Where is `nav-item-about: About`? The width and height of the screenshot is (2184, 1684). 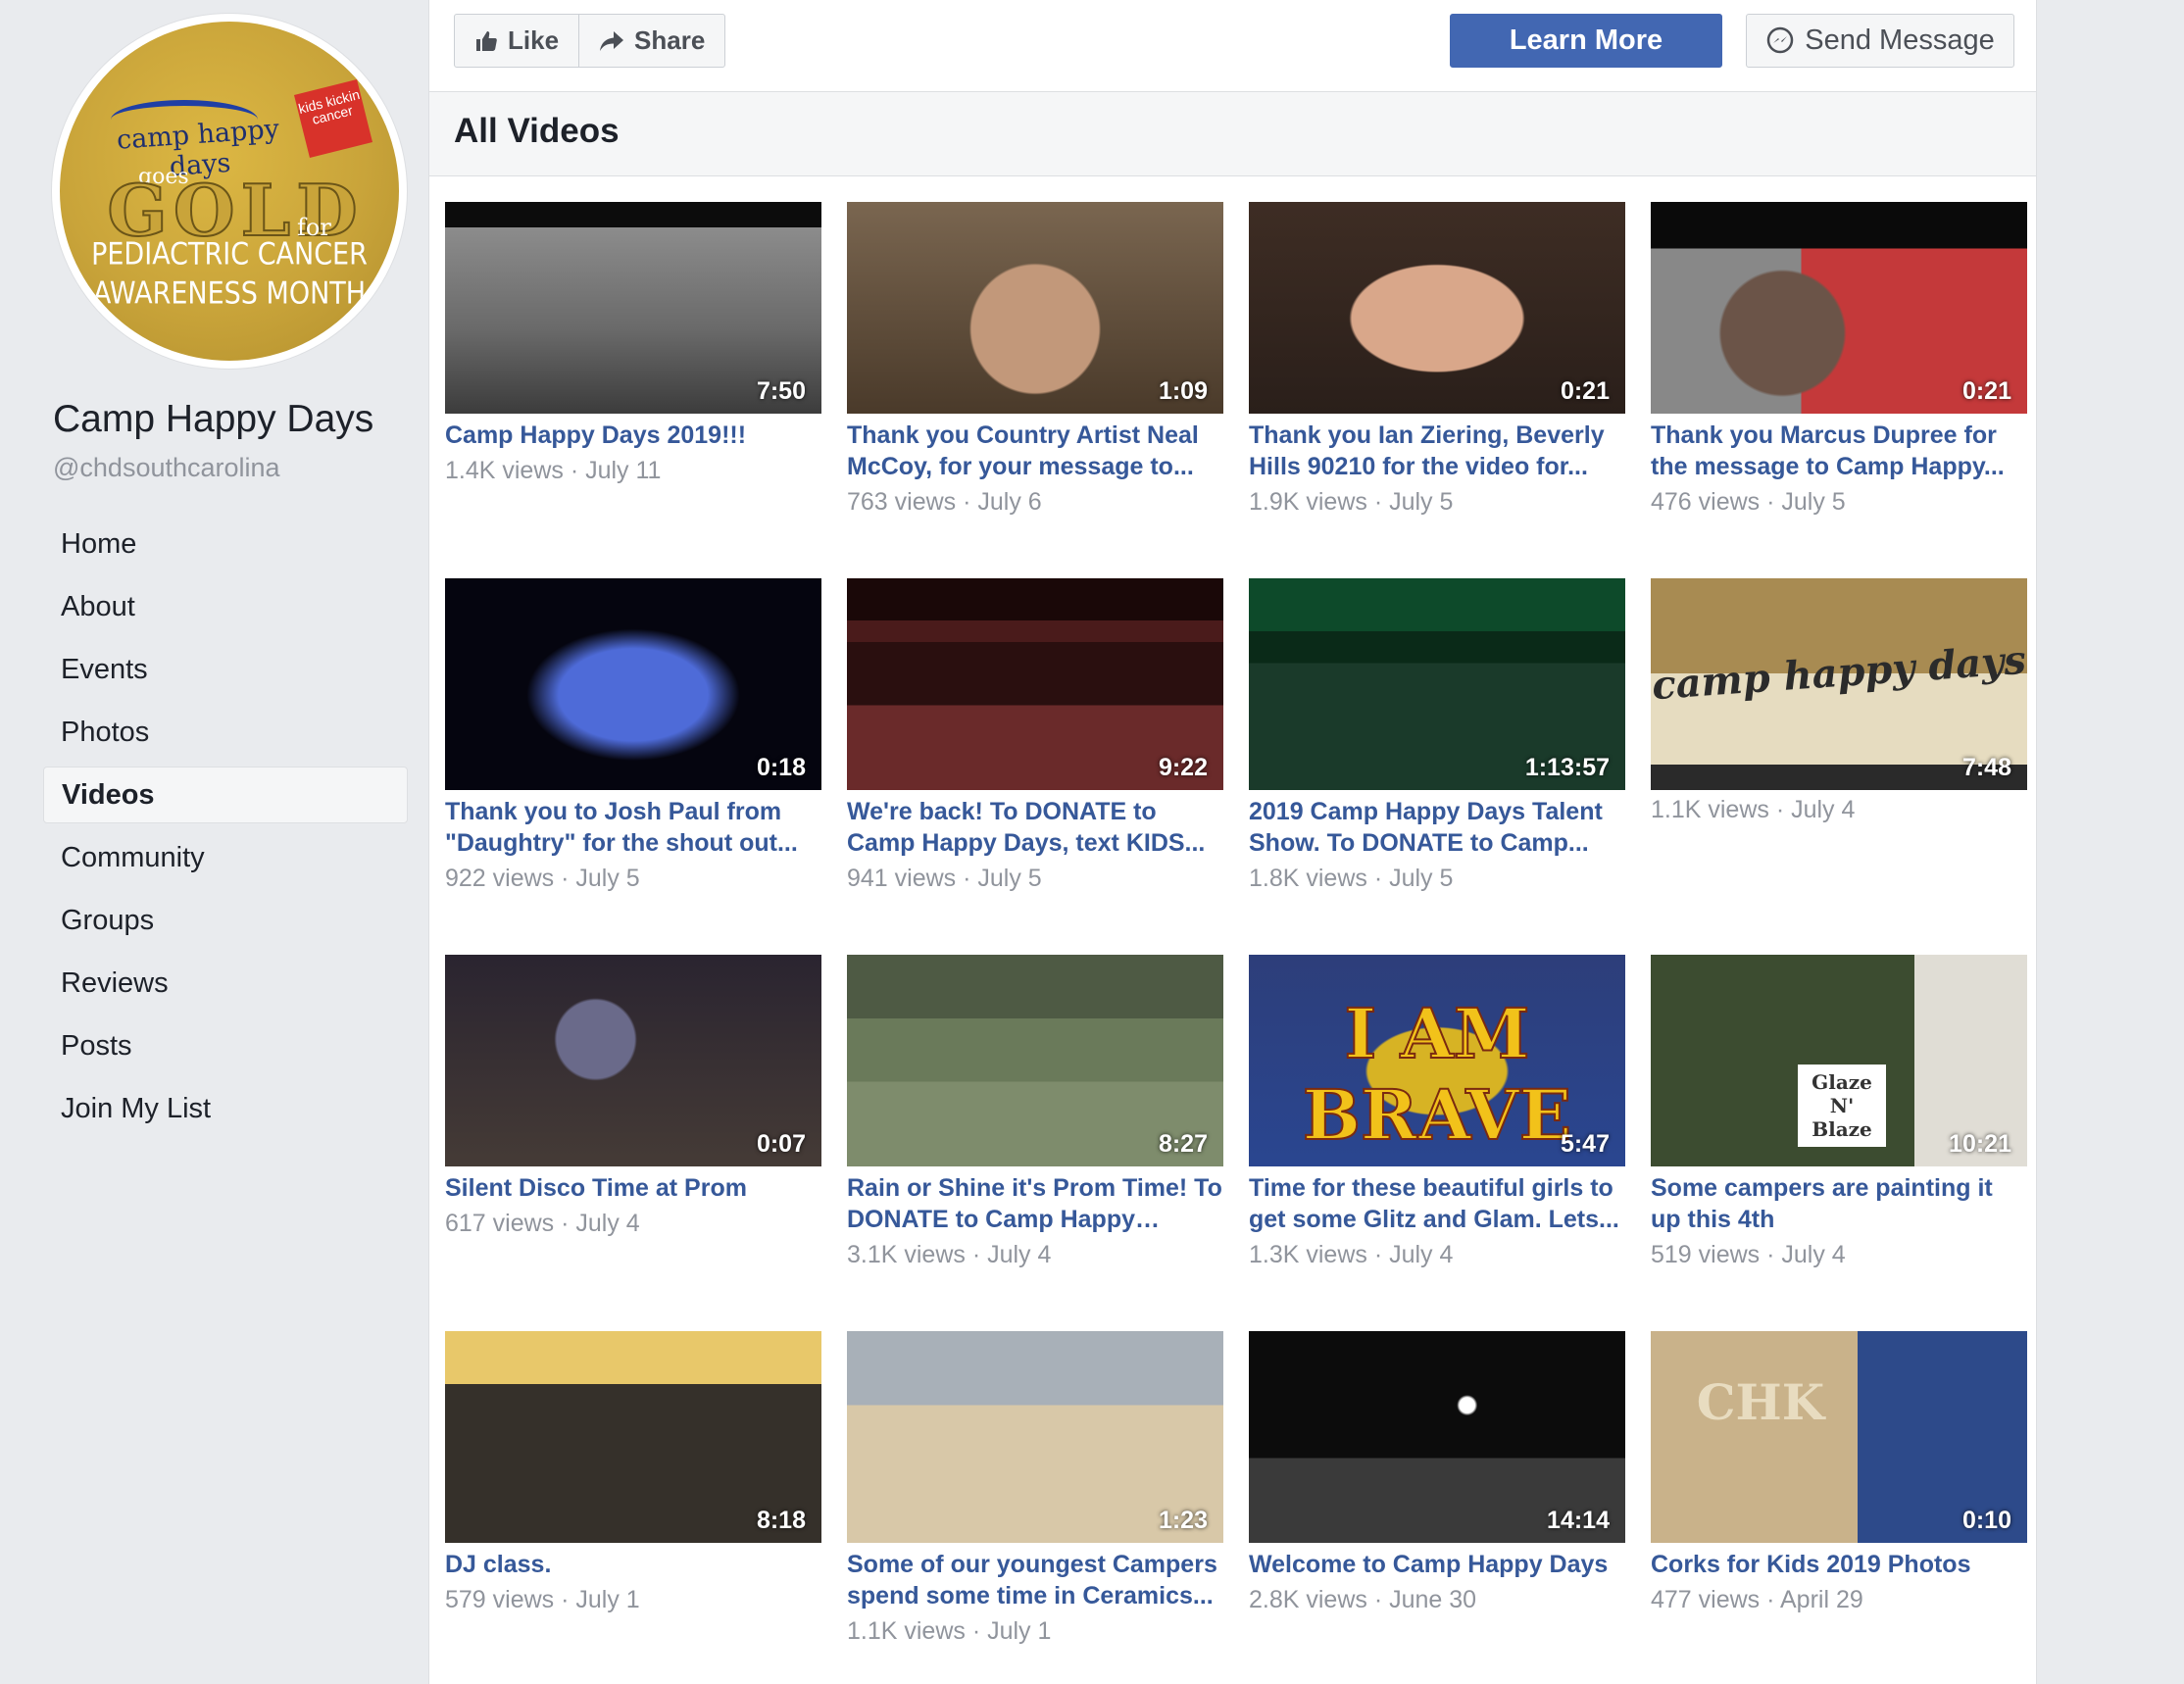 nav-item-about: About is located at coordinates (225, 606).